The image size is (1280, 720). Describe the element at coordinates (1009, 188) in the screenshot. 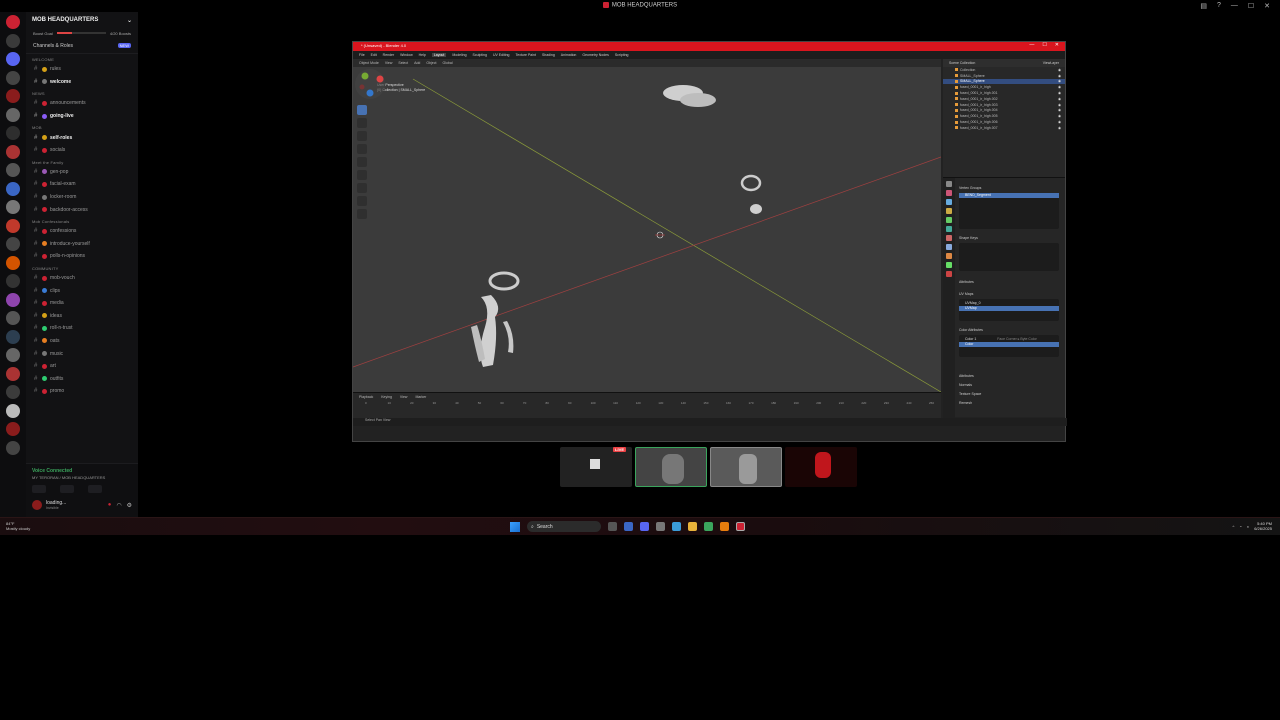

I see `vertex-groups-label: Vertex Groups` at that location.